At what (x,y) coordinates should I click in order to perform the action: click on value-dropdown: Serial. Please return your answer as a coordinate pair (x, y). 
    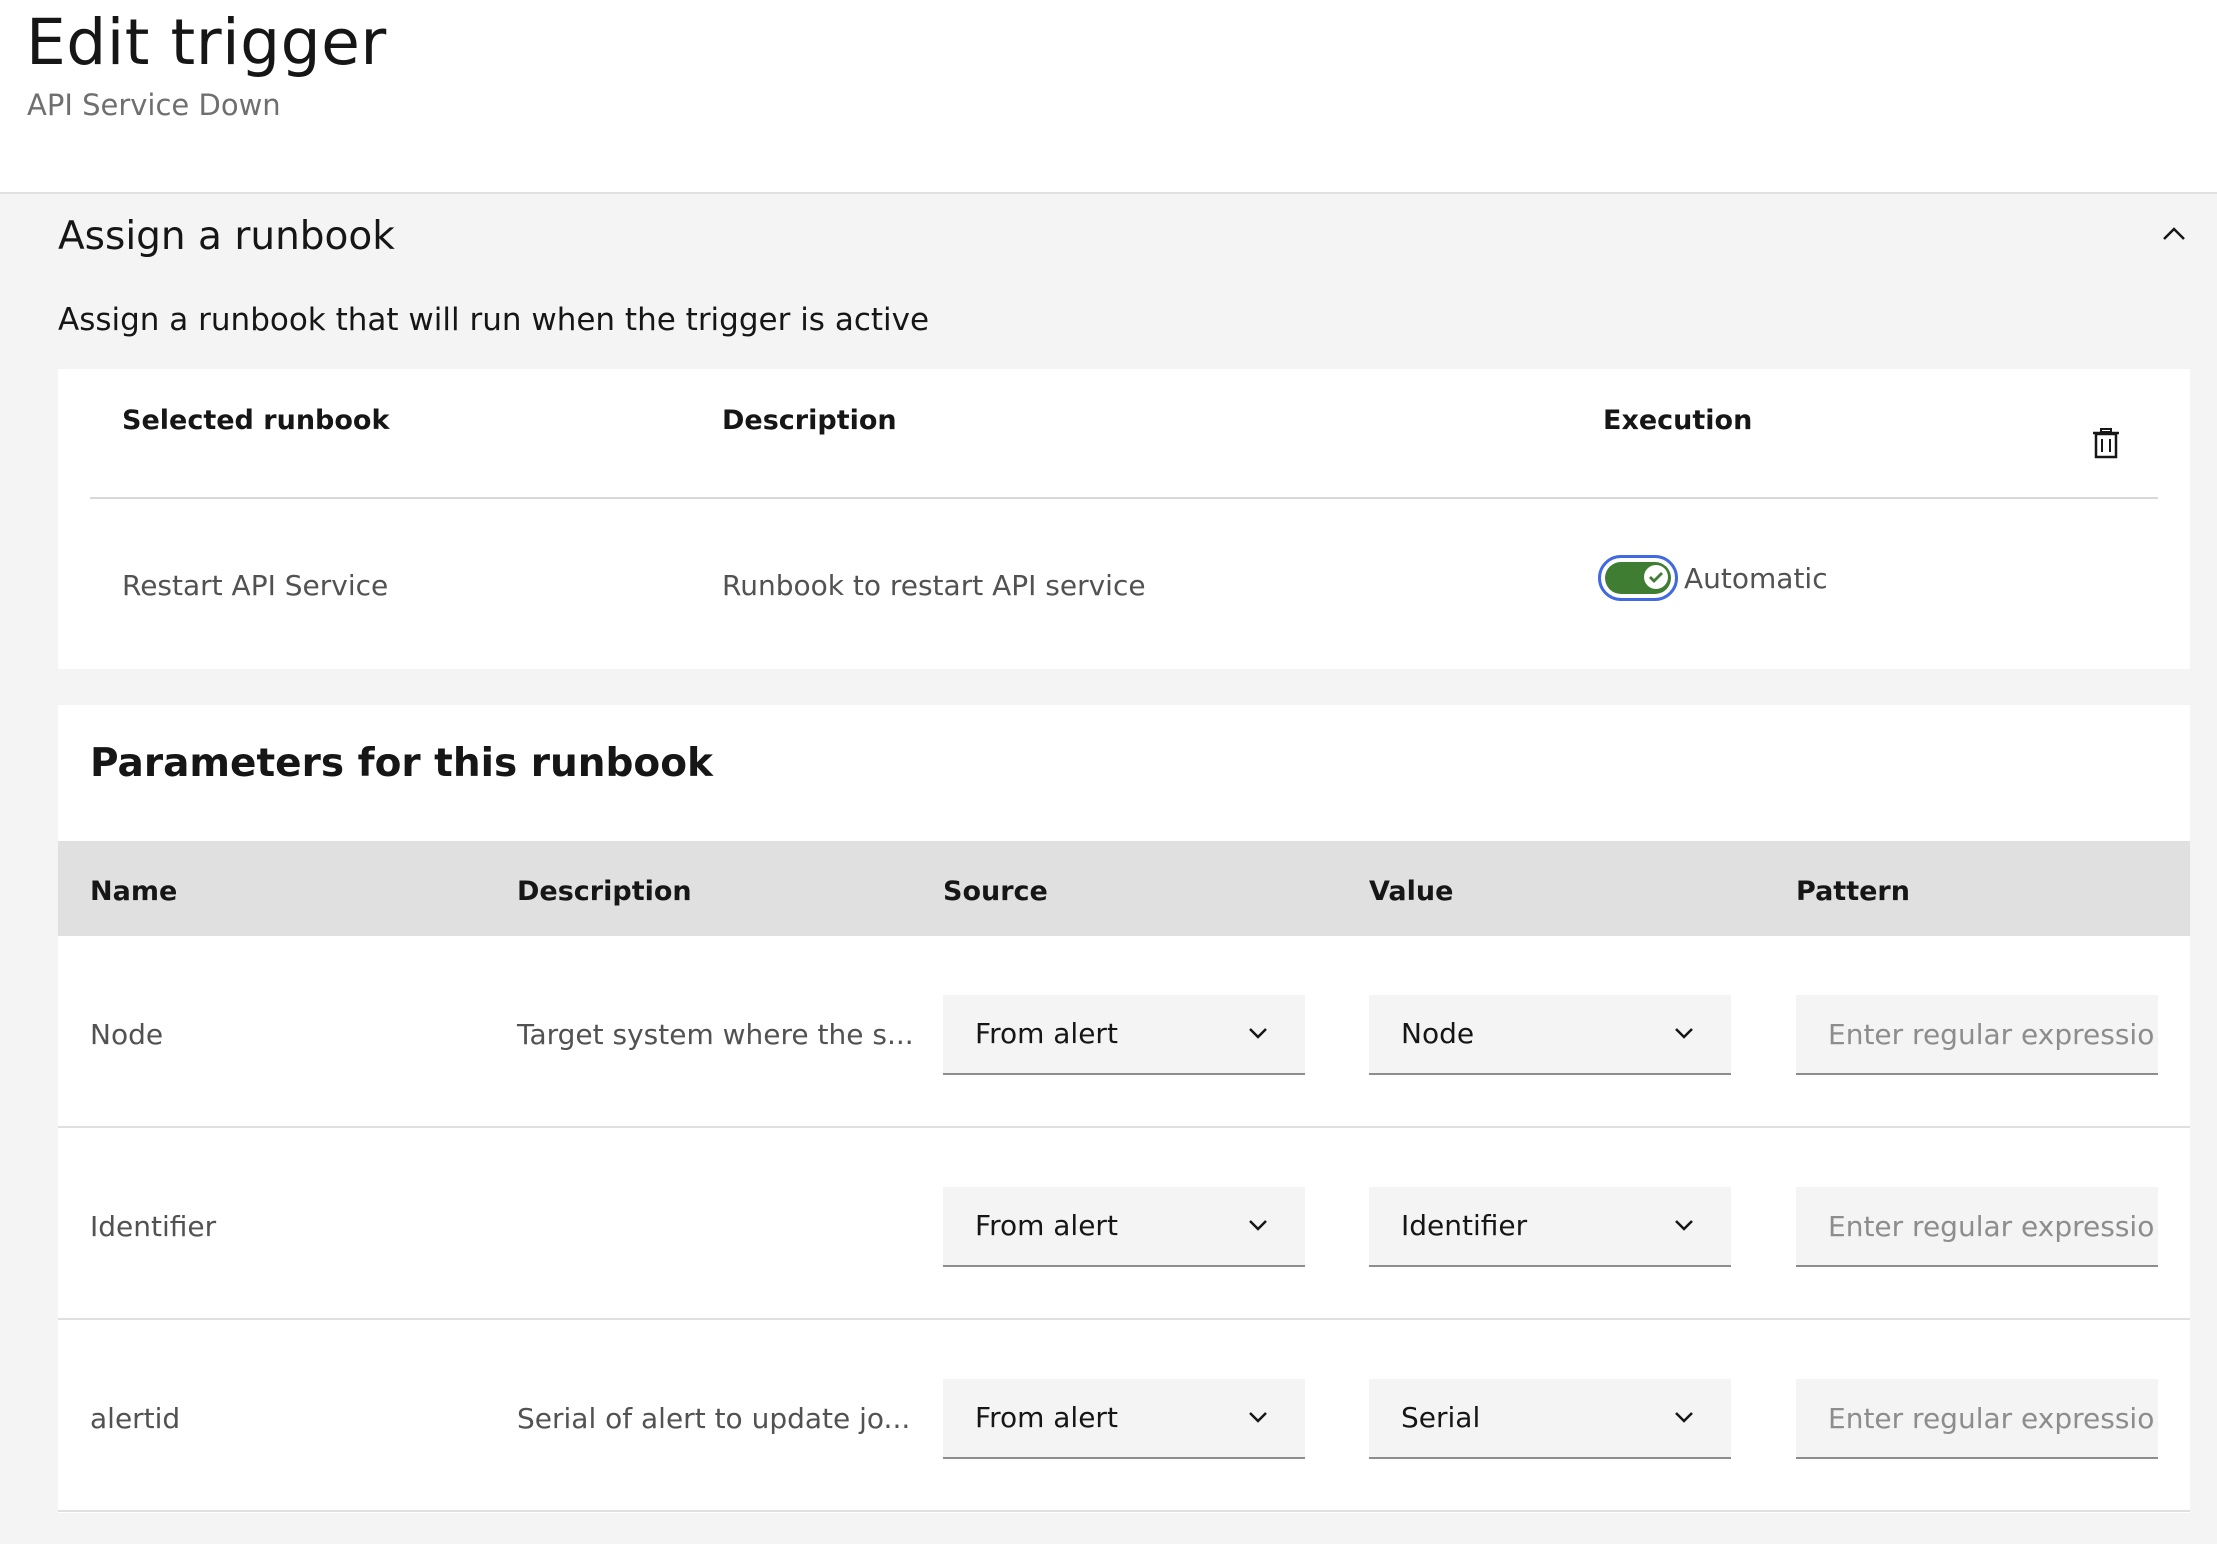
    Looking at the image, I should click on (1550, 1419).